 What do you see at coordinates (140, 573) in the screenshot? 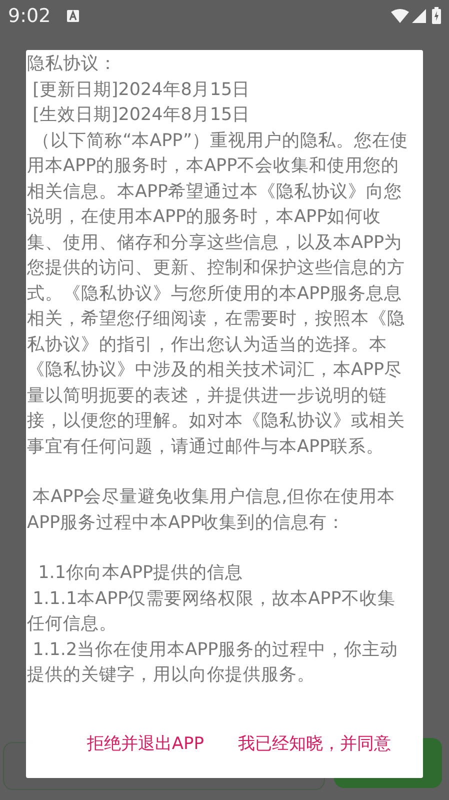
I see `agreement-text: 1.1你向本APP提供的信息` at bounding box center [140, 573].